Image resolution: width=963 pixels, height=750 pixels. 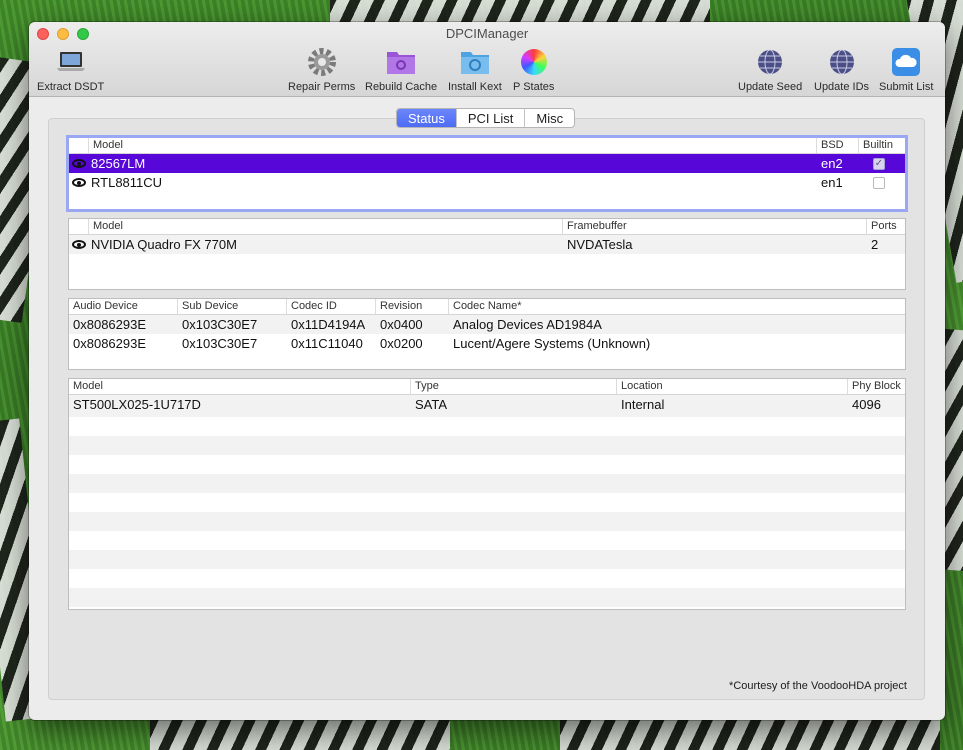 I want to click on extract-dsdt-button: Extract DSDT, so click(x=70, y=69).